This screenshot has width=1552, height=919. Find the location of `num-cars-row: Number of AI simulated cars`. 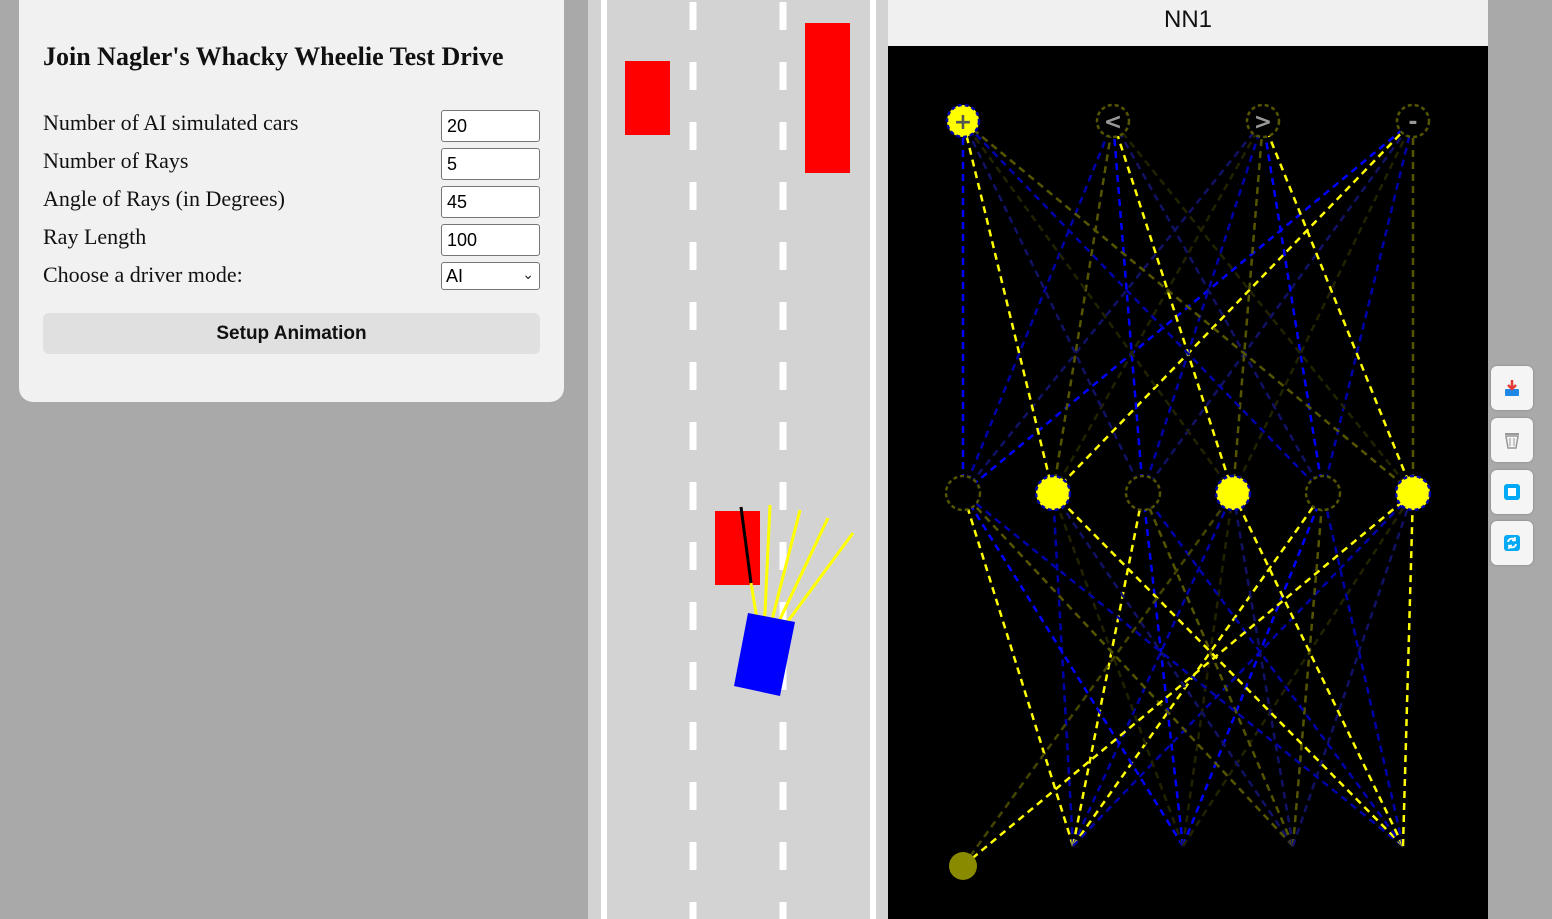

num-cars-row: Number of AI simulated cars is located at coordinates (291, 126).